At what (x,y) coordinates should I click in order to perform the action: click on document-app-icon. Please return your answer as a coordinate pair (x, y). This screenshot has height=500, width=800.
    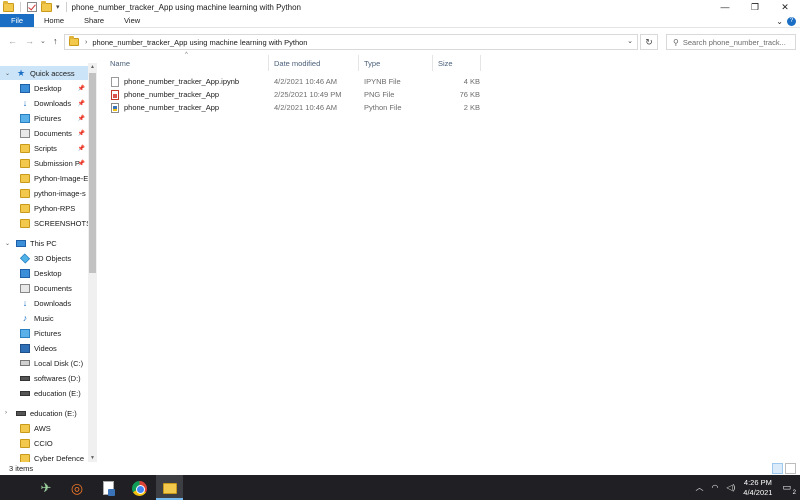
    Looking at the image, I should click on (108, 488).